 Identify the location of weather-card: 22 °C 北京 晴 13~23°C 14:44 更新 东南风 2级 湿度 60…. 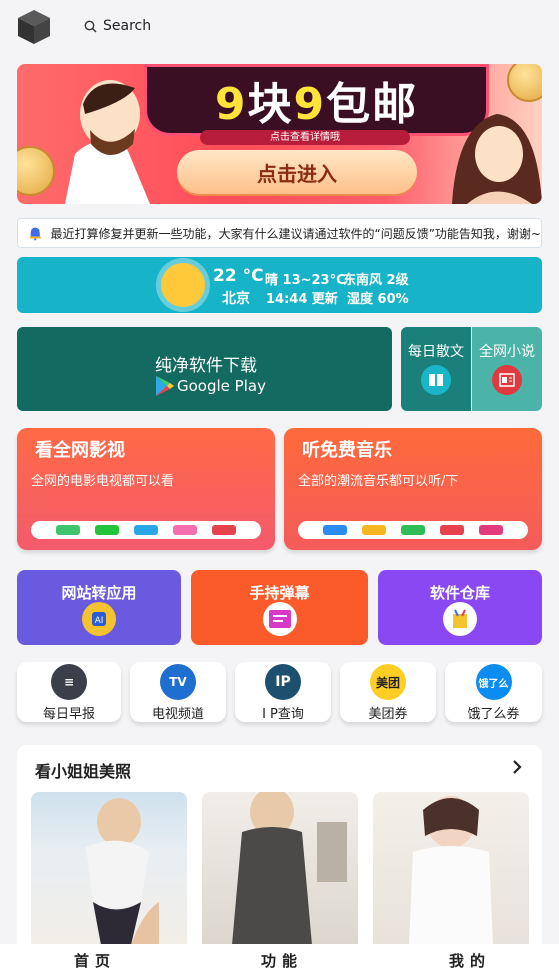
(279, 285).